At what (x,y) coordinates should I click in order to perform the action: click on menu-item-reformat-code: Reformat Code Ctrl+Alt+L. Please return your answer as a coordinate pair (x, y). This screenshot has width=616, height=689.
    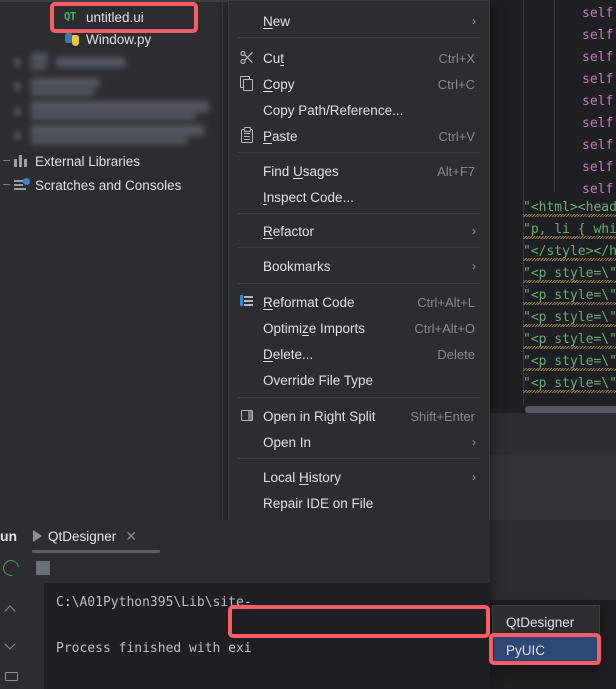
    Looking at the image, I should click on (359, 302).